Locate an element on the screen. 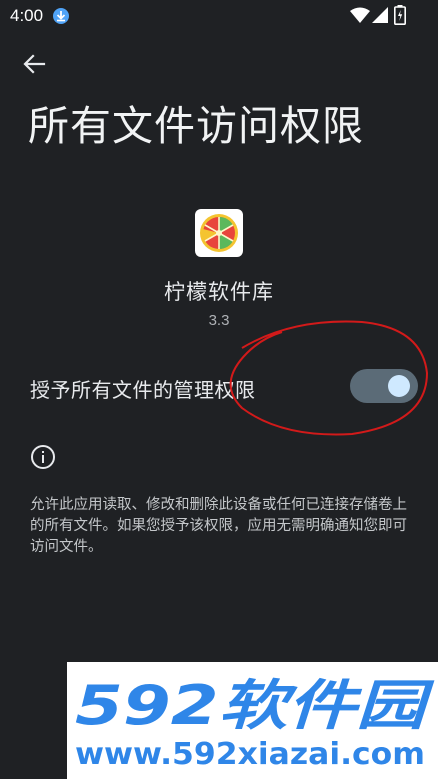 The height and width of the screenshot is (779, 438). watermark-url: www.592xiazai.com is located at coordinates (250, 754).